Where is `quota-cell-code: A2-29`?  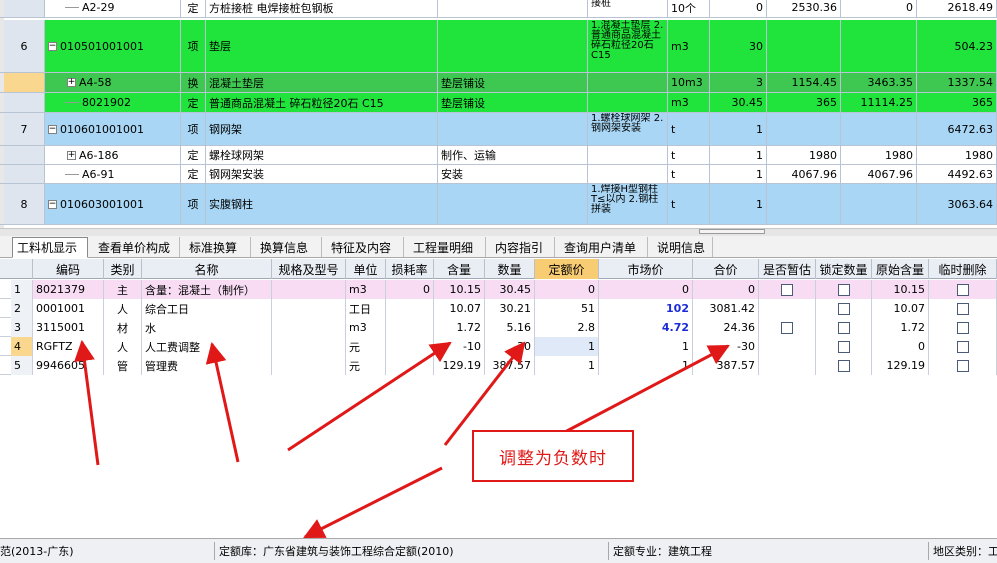 quota-cell-code: A2-29 is located at coordinates (113, 8).